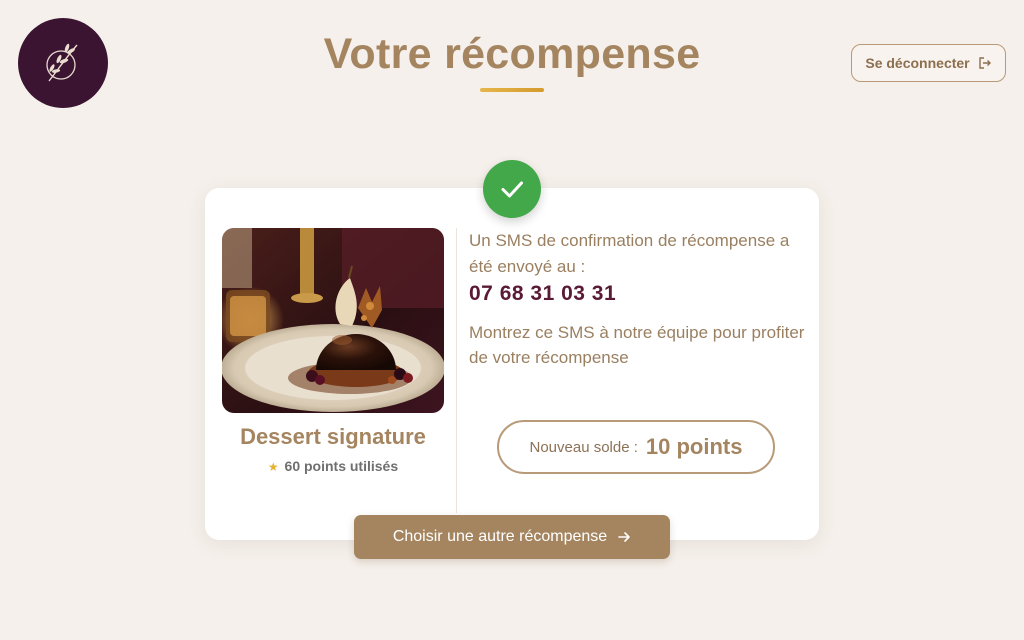 The height and width of the screenshot is (640, 1024). What do you see at coordinates (341, 466) in the screenshot?
I see `points-used-label: 60 points utilisés` at bounding box center [341, 466].